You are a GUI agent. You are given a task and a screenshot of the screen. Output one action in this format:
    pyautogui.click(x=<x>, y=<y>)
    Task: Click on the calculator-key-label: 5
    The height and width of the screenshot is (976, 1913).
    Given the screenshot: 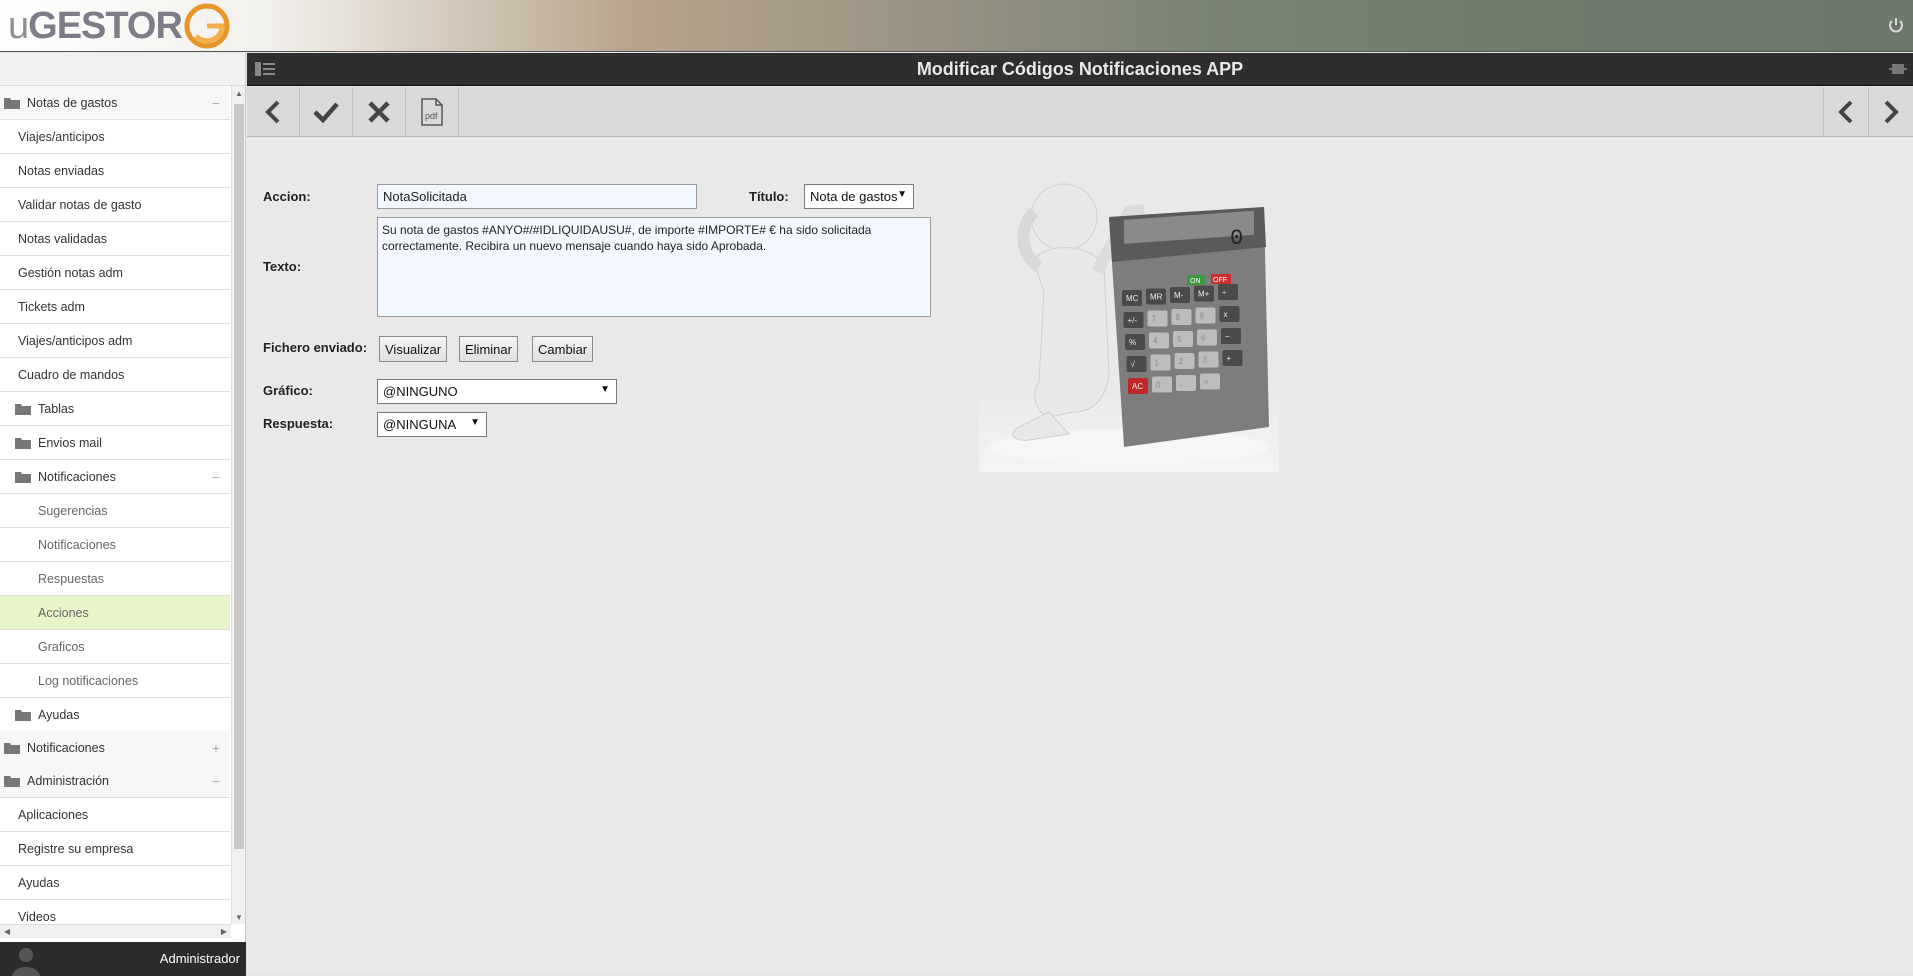 What is the action you would take?
    pyautogui.click(x=1179, y=339)
    